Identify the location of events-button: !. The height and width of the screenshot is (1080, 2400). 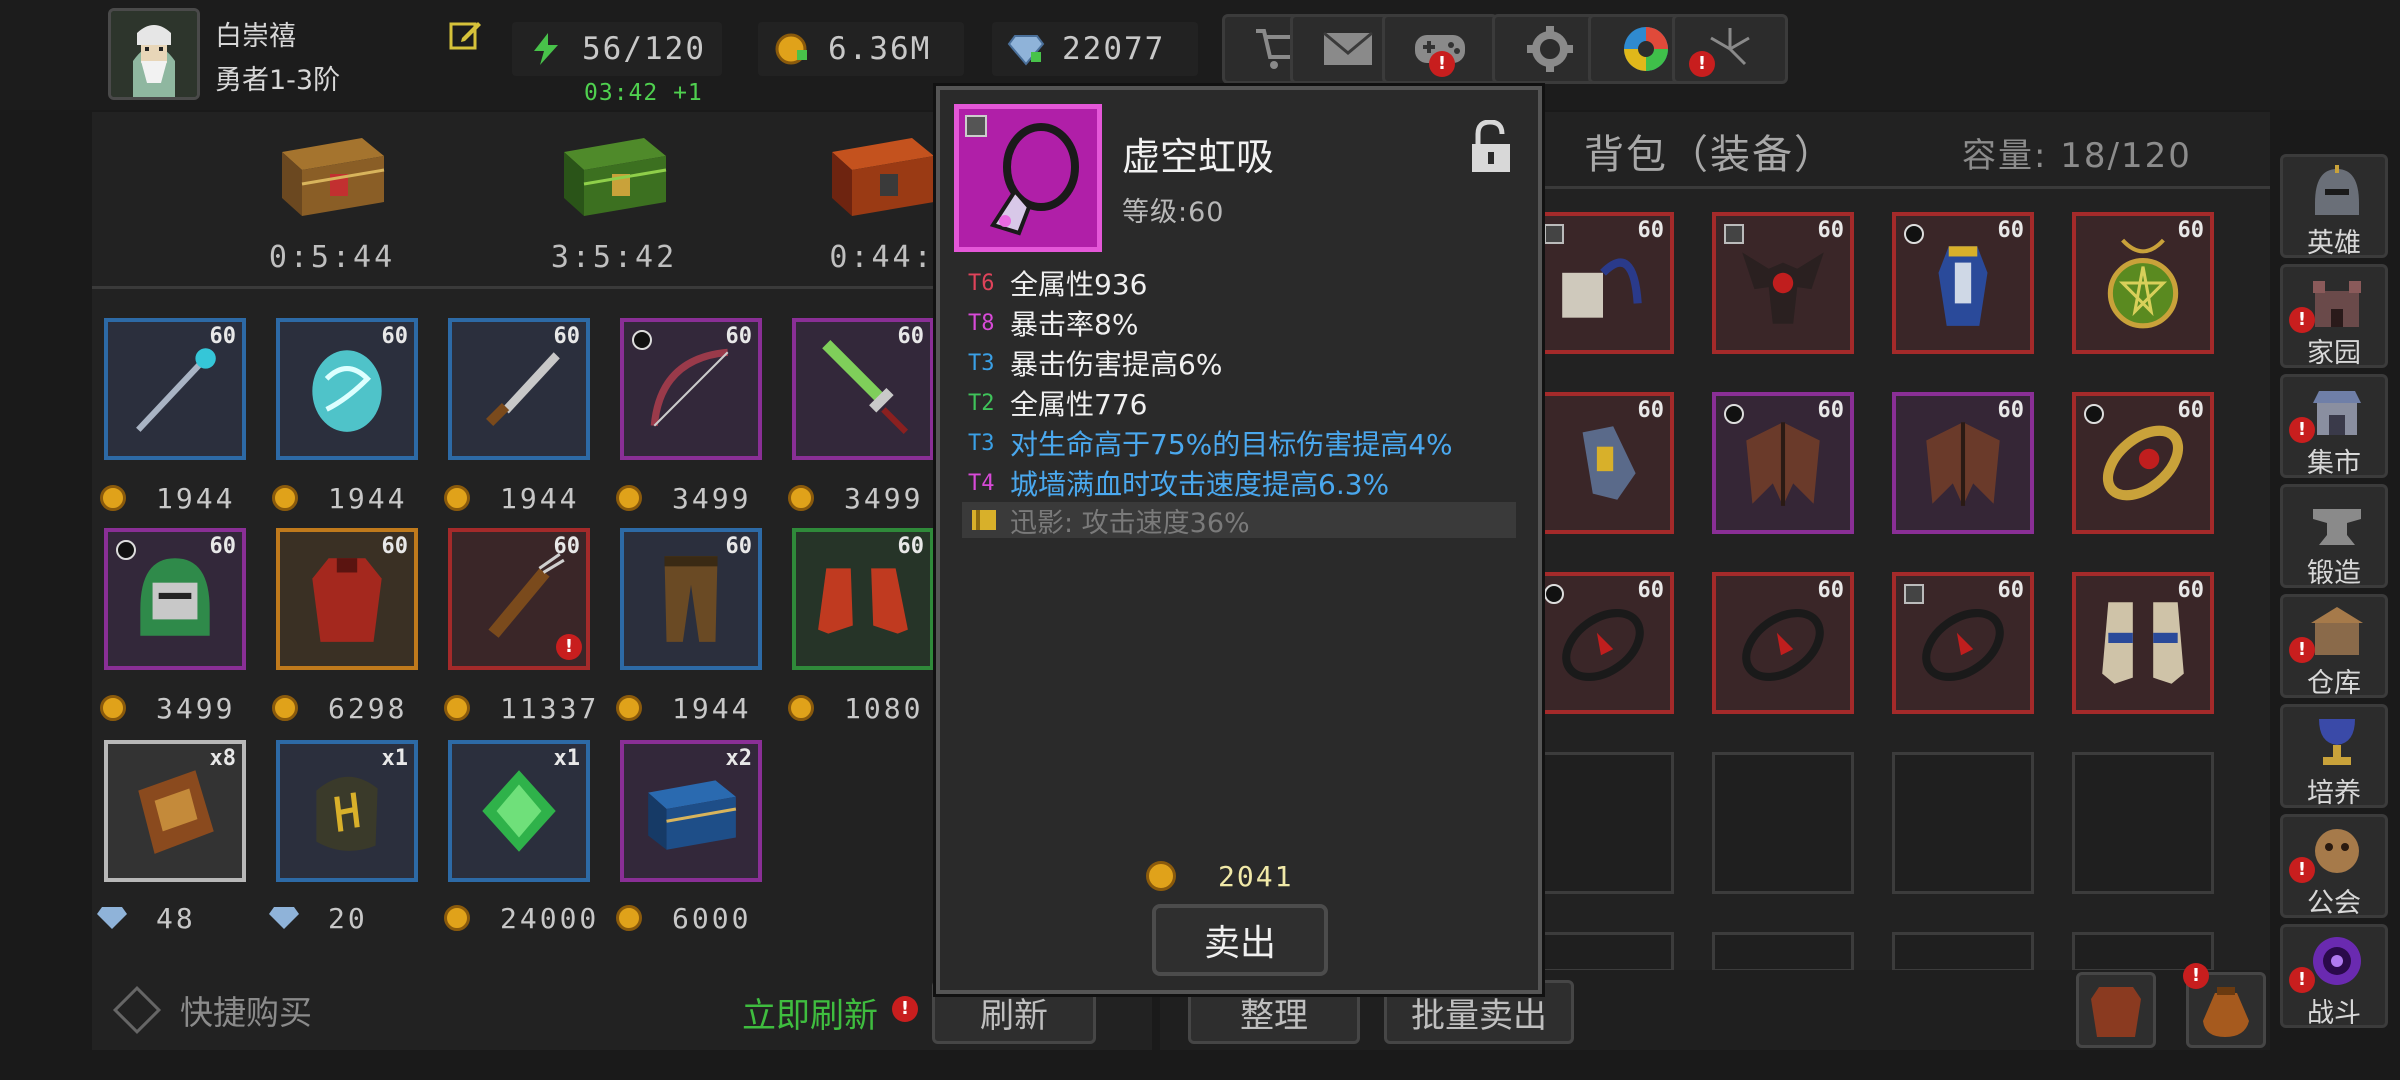
(1730, 49).